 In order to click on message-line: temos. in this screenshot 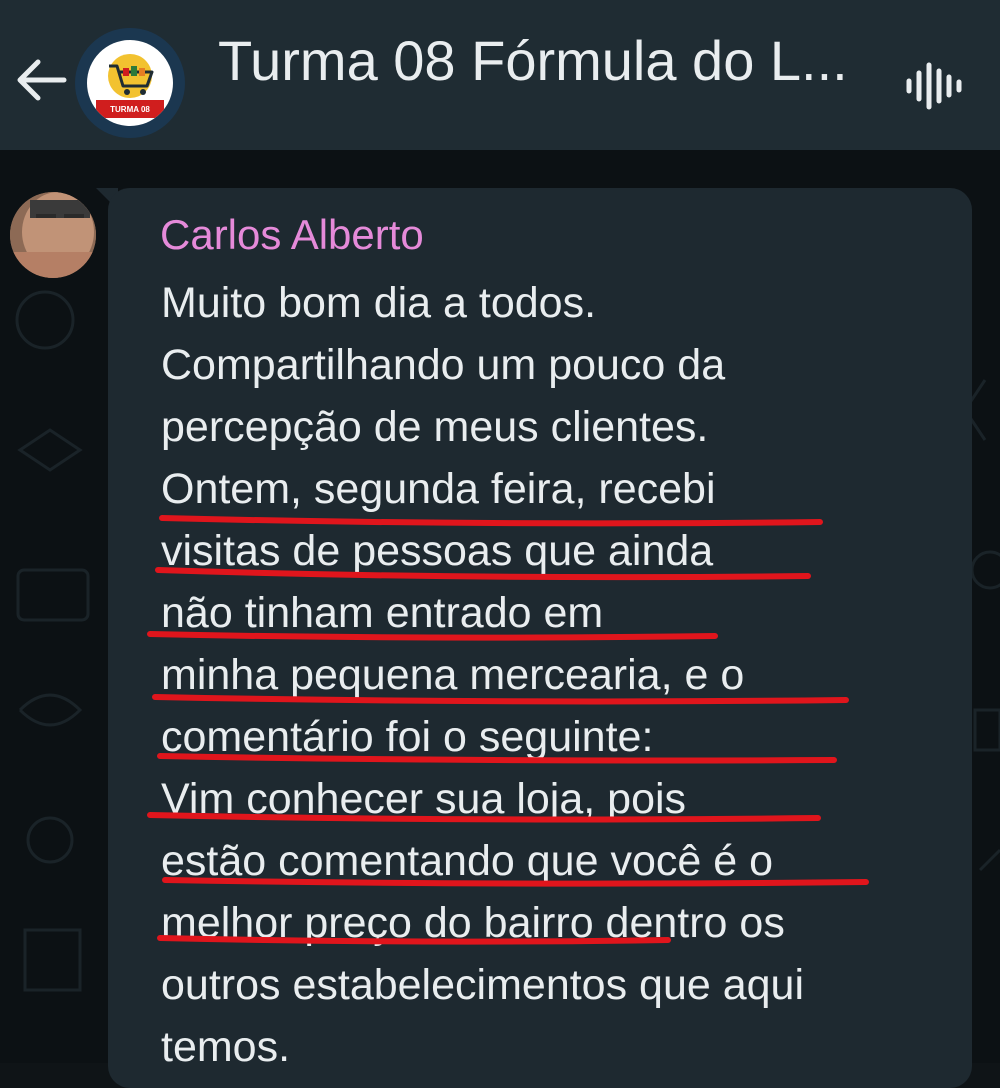, I will do `click(226, 1047)`.